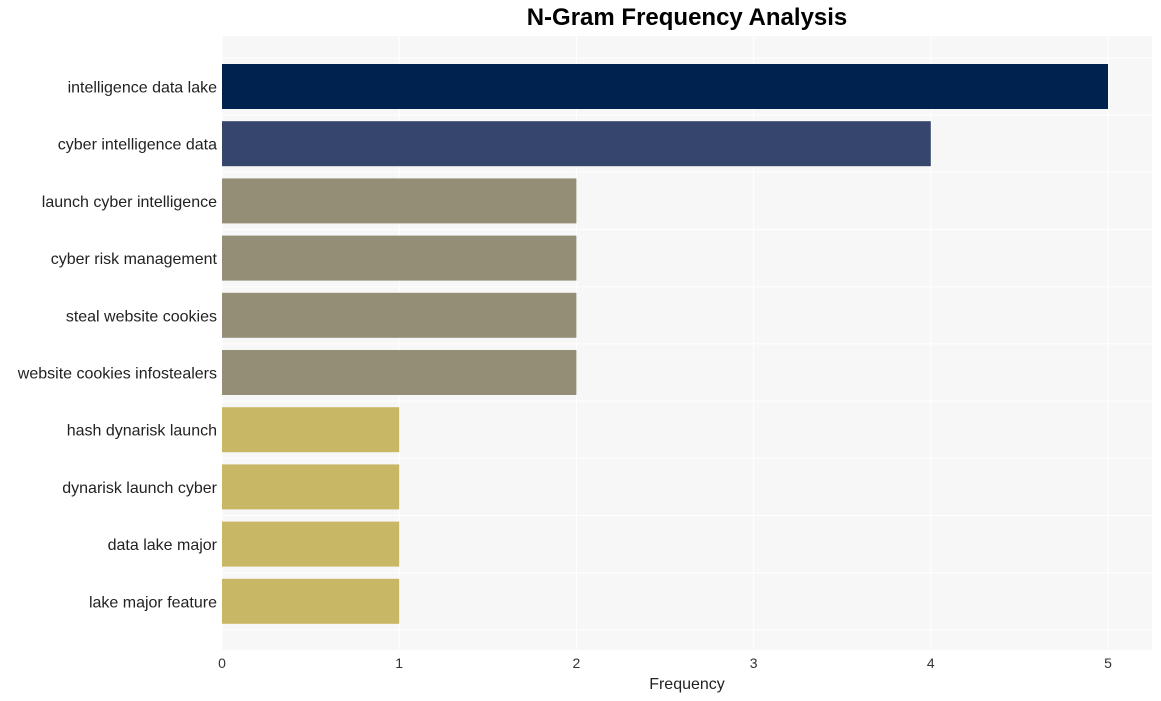 This screenshot has height=701, width=1161. I want to click on x-axis-title: Frequency, so click(687, 684).